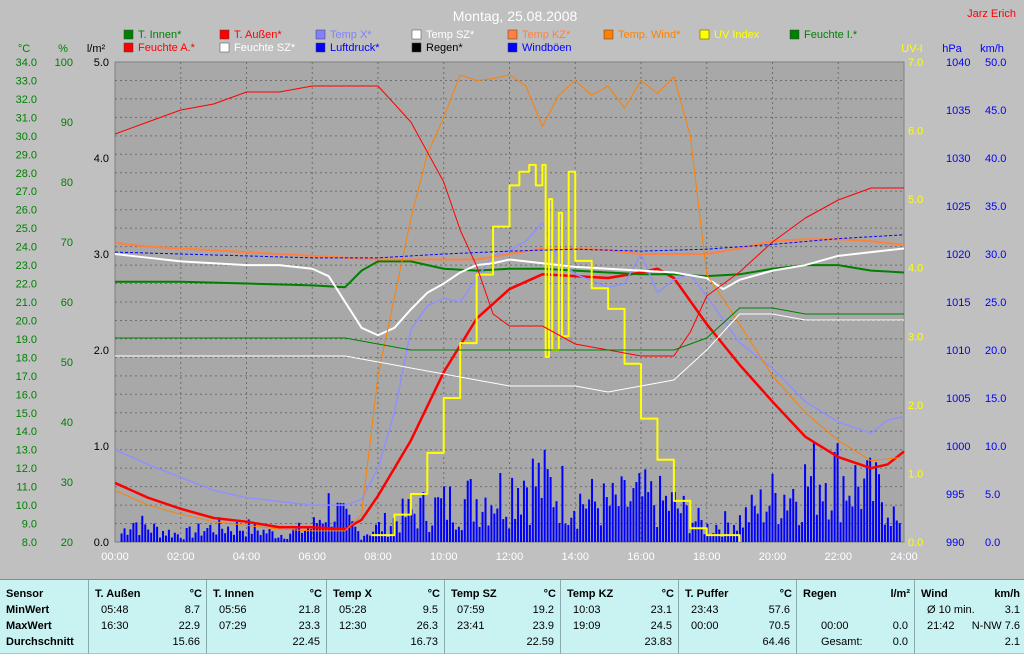 This screenshot has width=1024, height=654. I want to click on time-tick-label: 00:00, so click(115, 557).